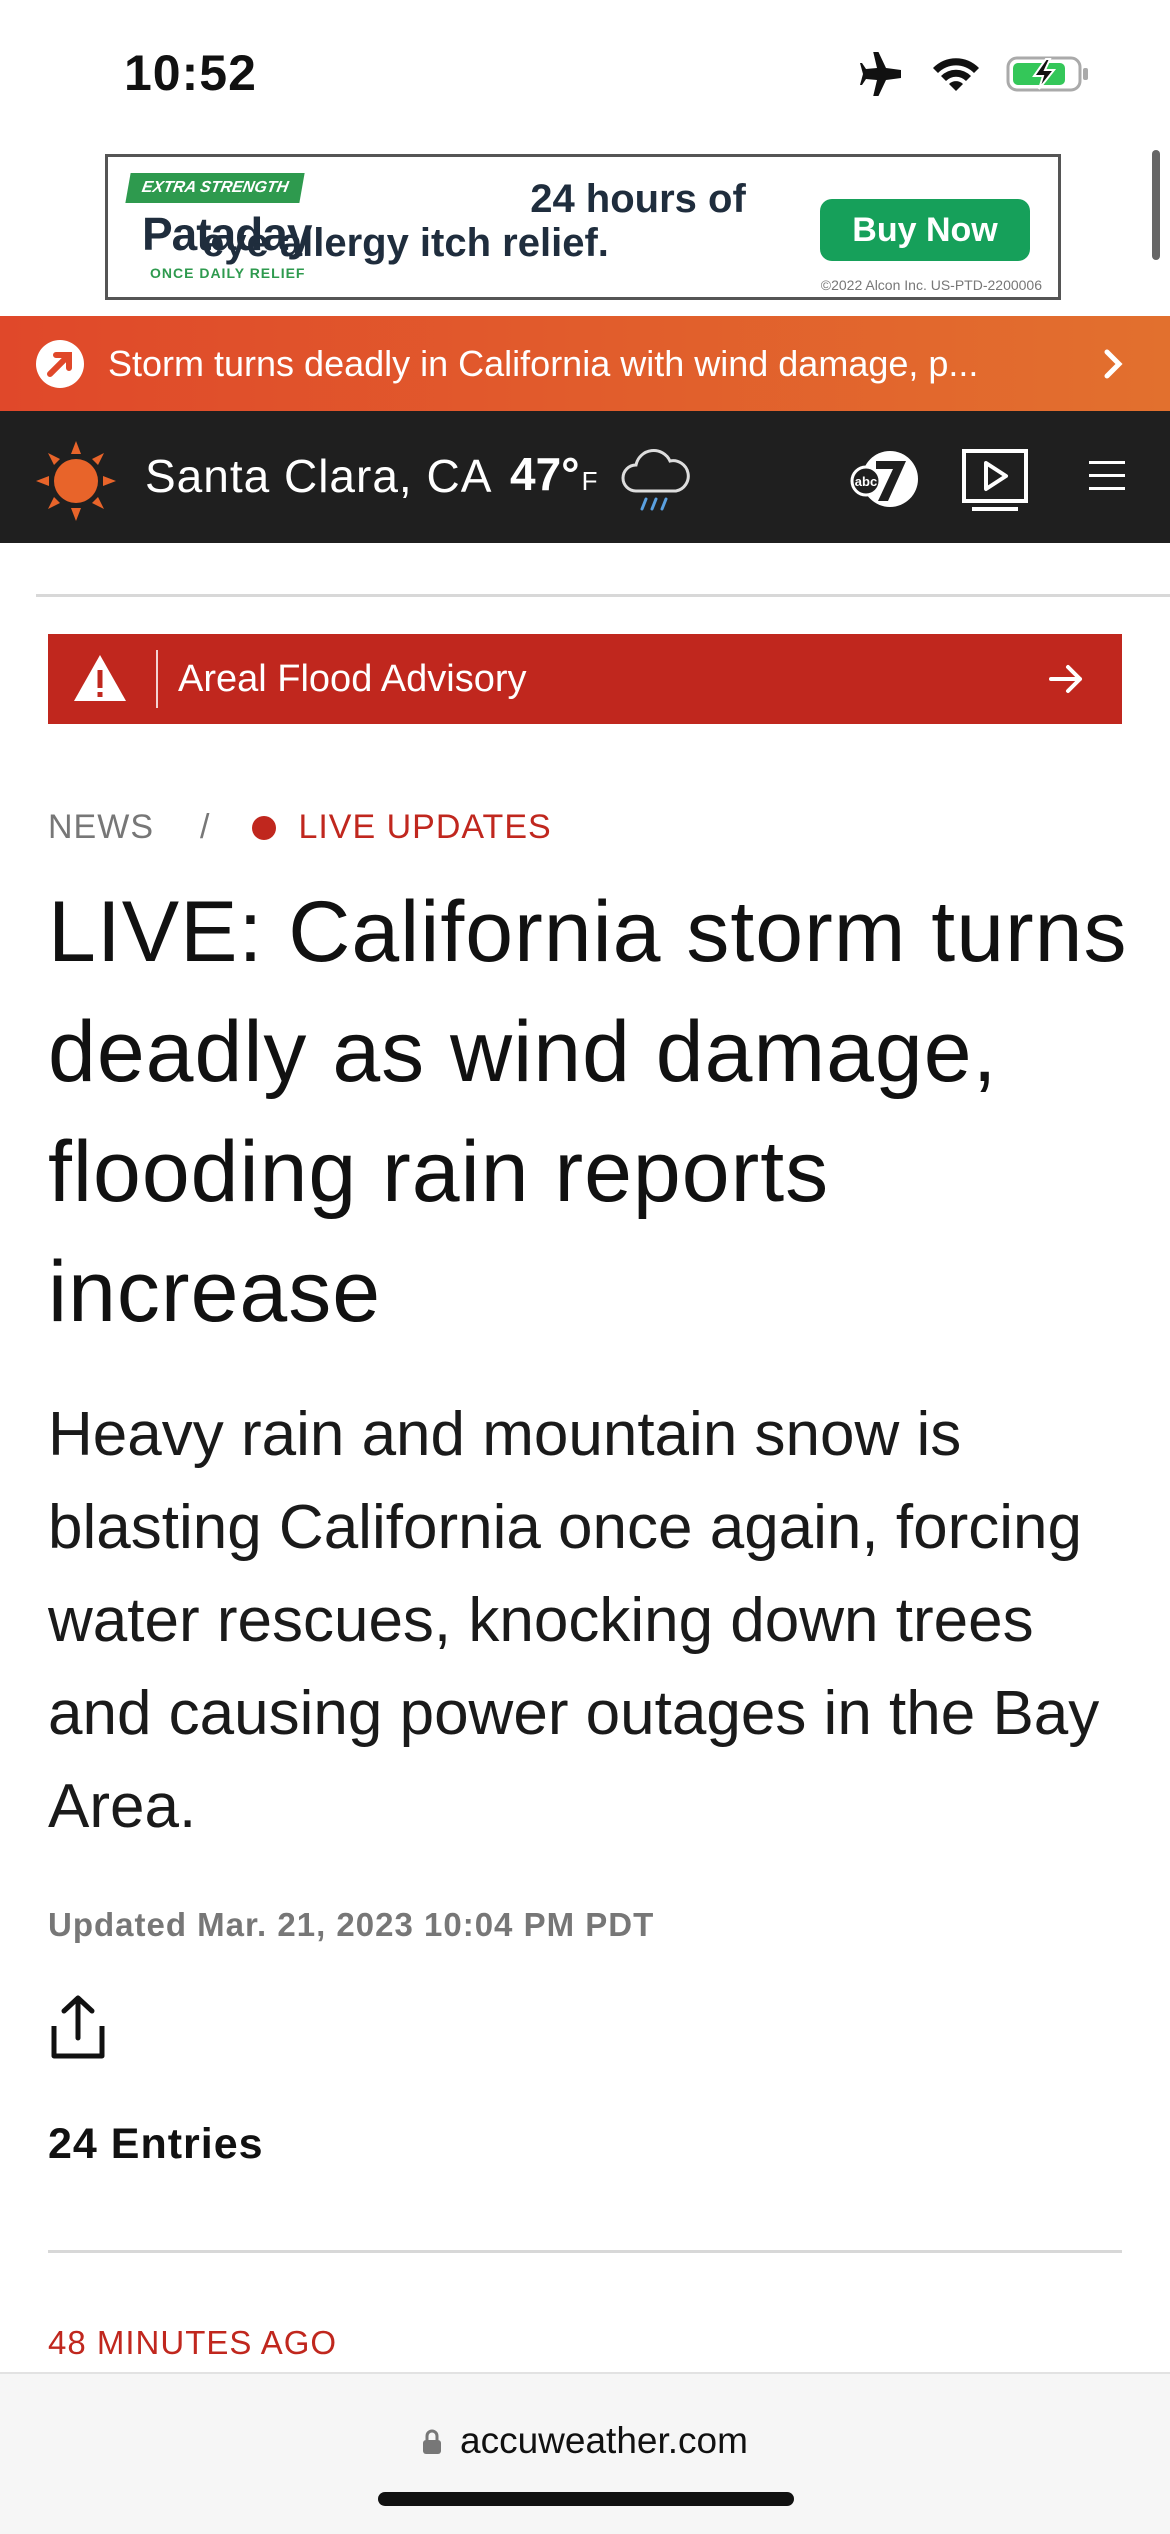 Image resolution: width=1170 pixels, height=2534 pixels. Describe the element at coordinates (956, 76) in the screenshot. I see `wifi-icon` at that location.